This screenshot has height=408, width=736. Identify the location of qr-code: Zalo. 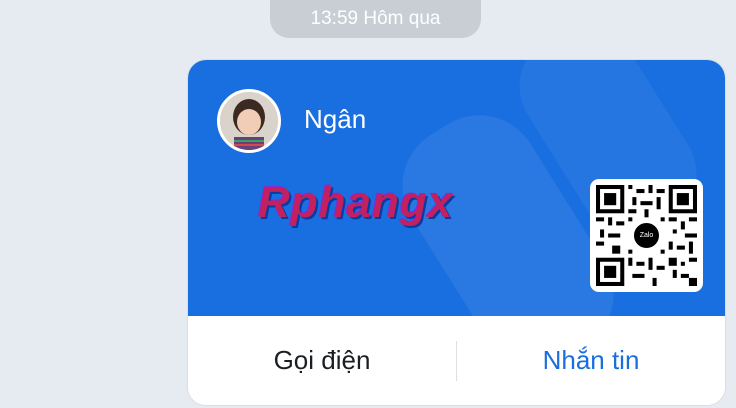
(646, 235).